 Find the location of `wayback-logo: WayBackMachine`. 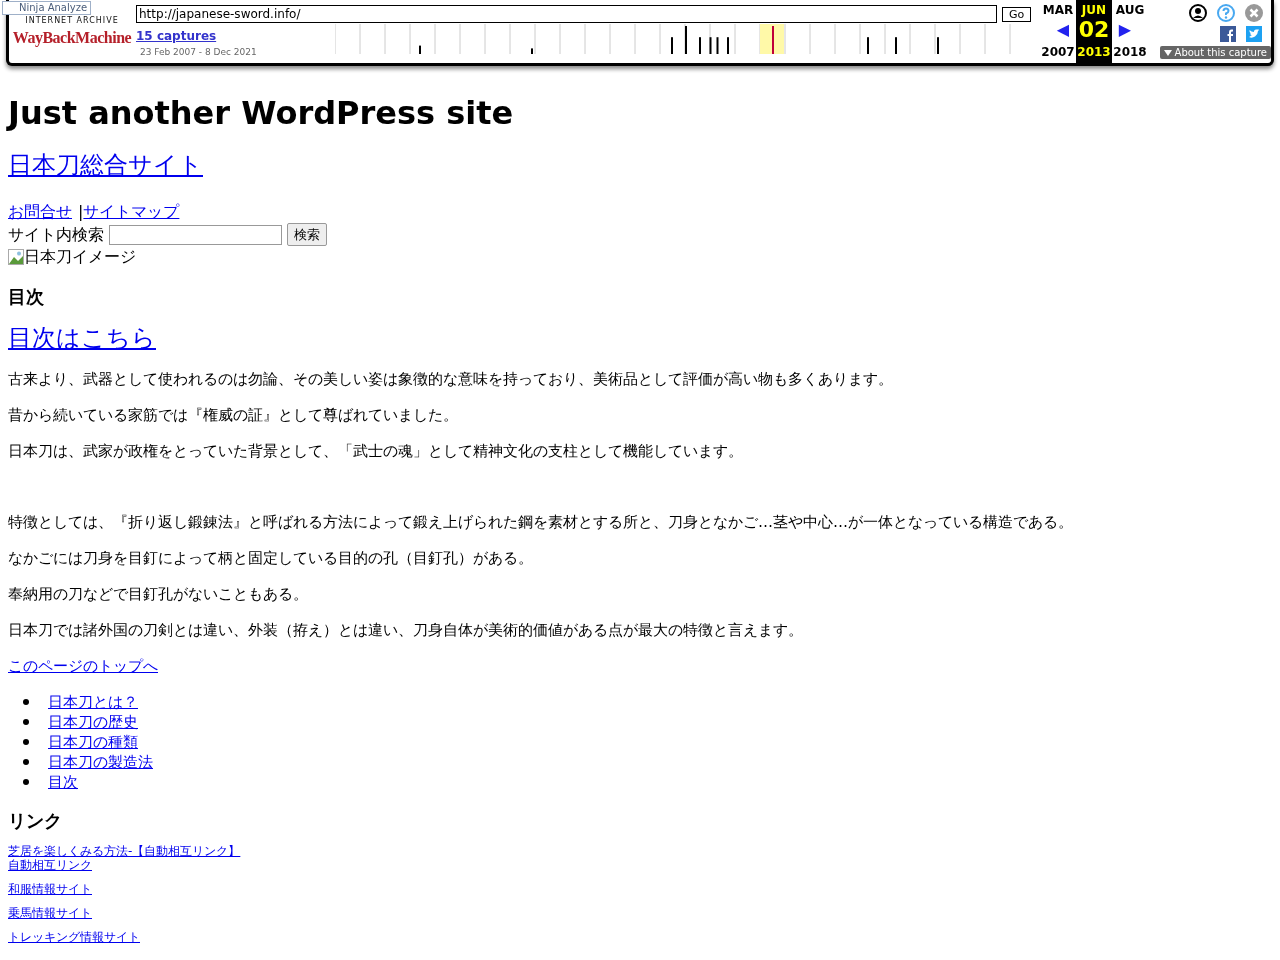

wayback-logo: WayBackMachine is located at coordinates (72, 38).